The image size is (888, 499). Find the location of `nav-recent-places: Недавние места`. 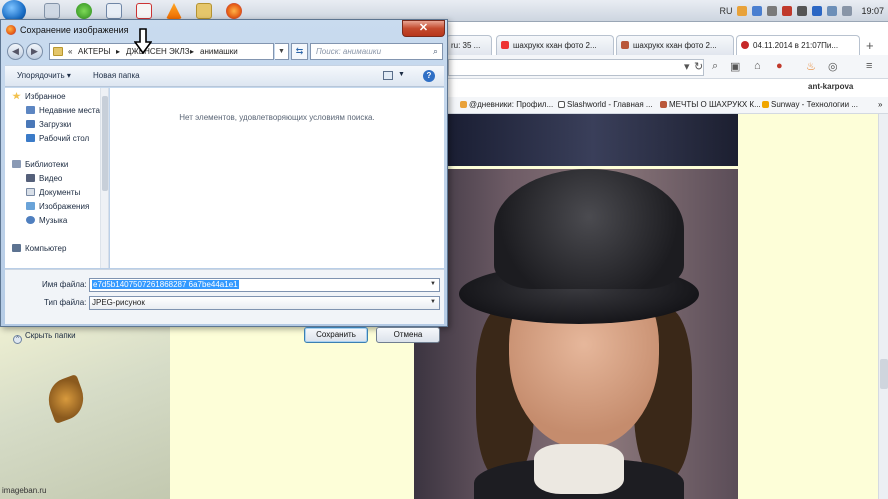

nav-recent-places: Недавние места is located at coordinates (63, 110).